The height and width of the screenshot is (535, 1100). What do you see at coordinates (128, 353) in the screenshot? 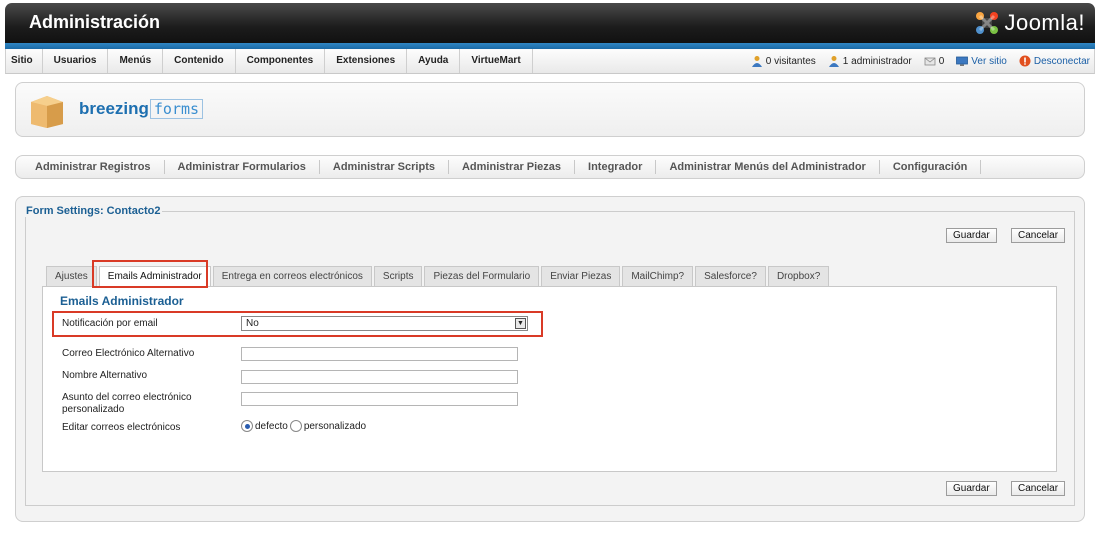
I see `alt-email-label: Correo Electrónico Alternativo` at bounding box center [128, 353].